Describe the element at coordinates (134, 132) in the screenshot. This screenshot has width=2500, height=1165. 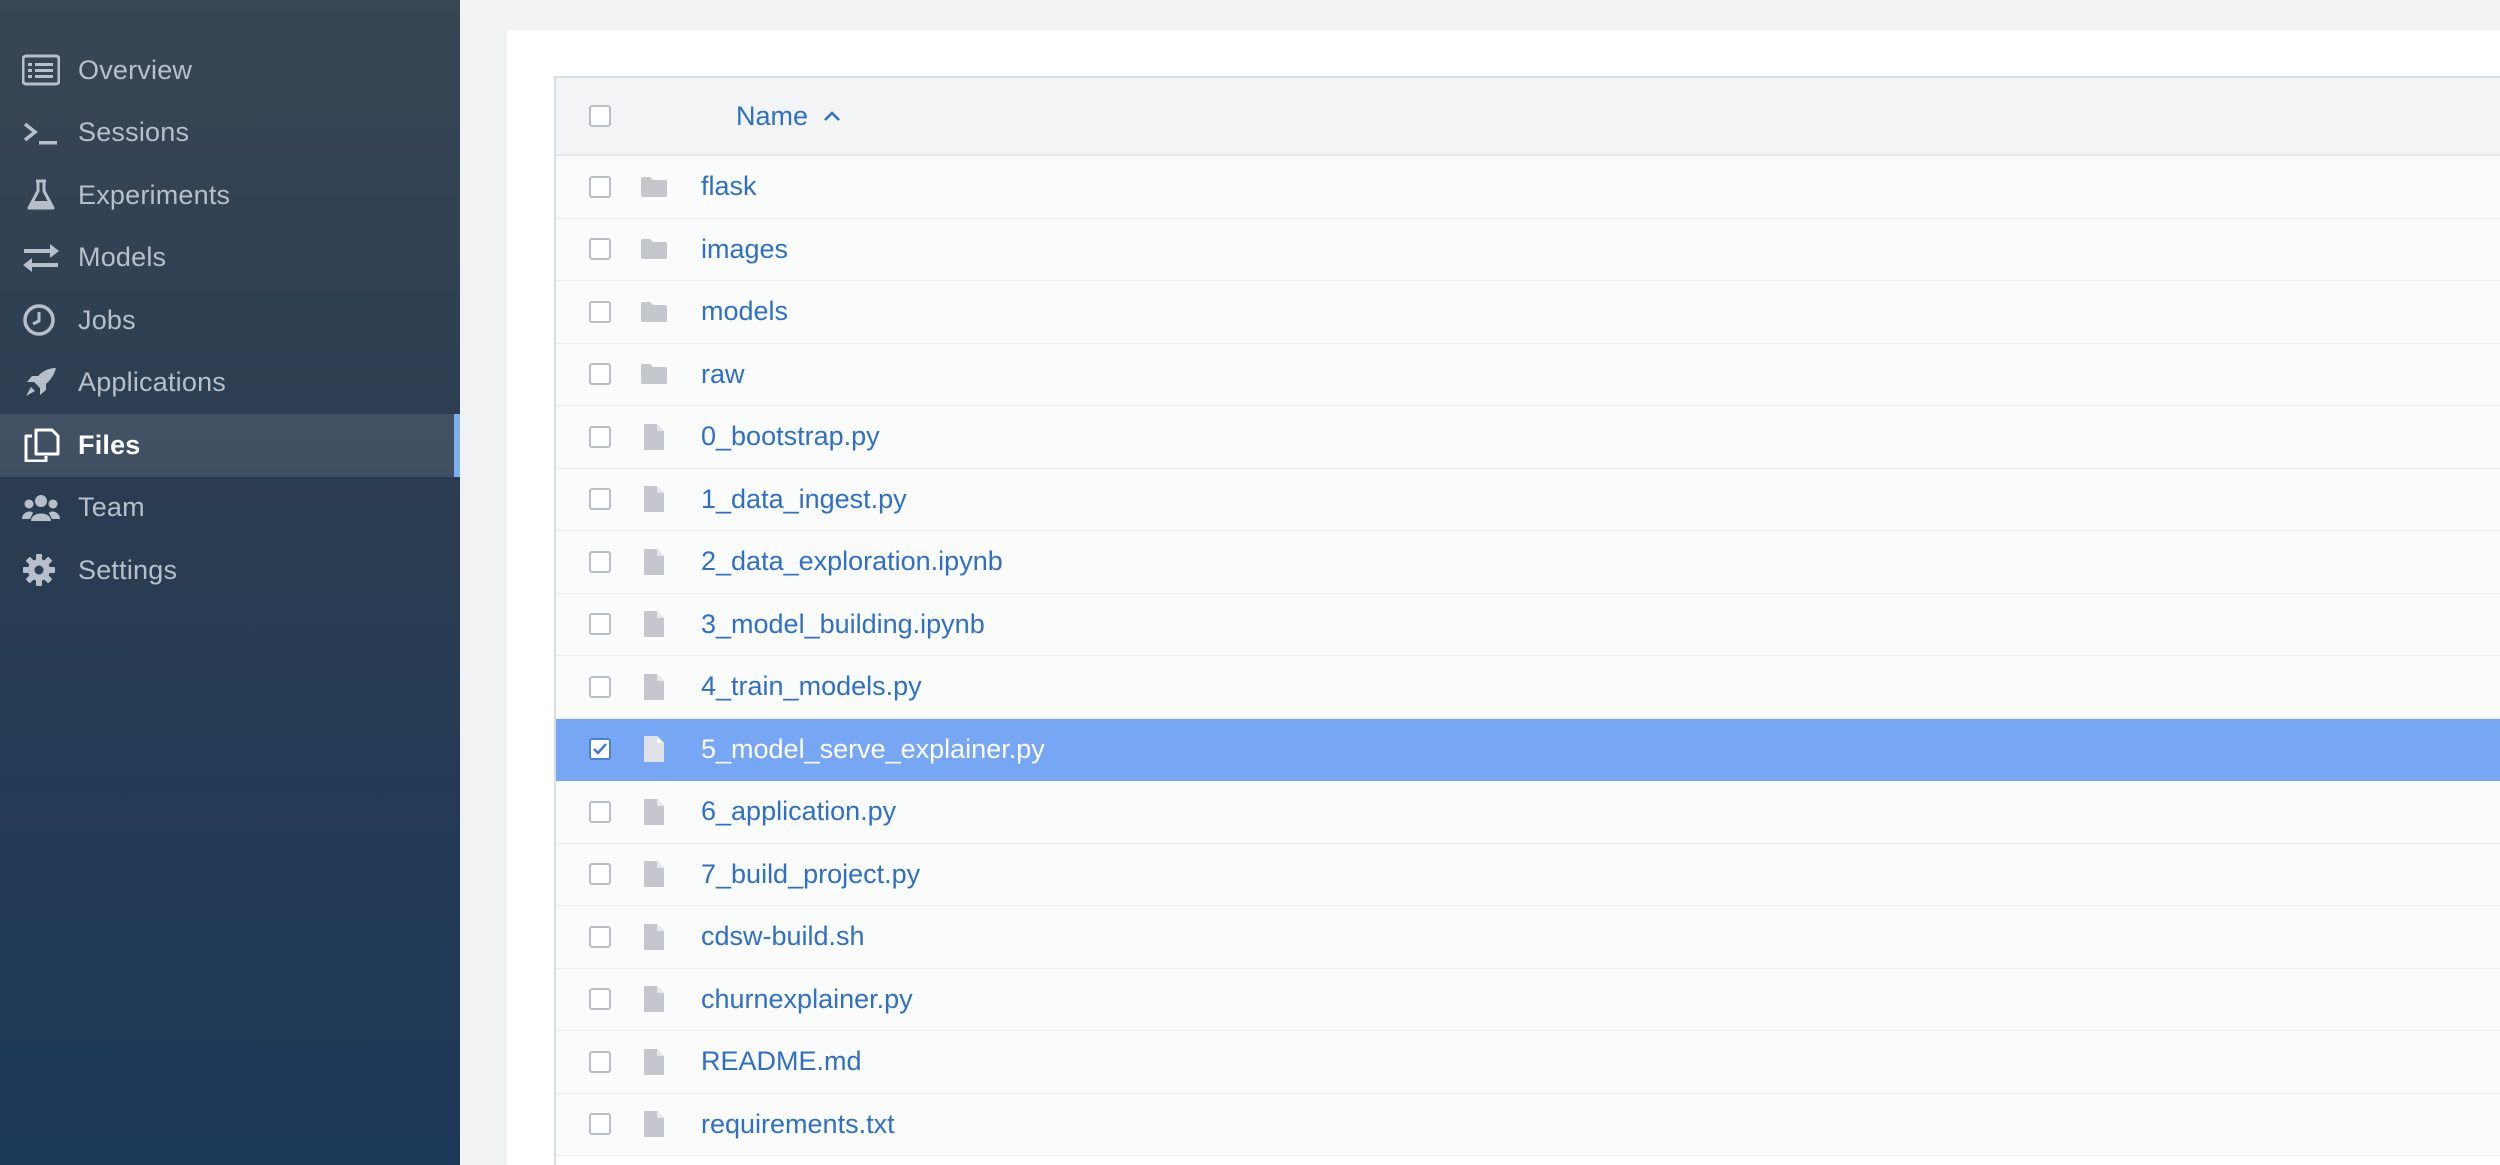
I see `sidebar-item-label: Sessions` at that location.